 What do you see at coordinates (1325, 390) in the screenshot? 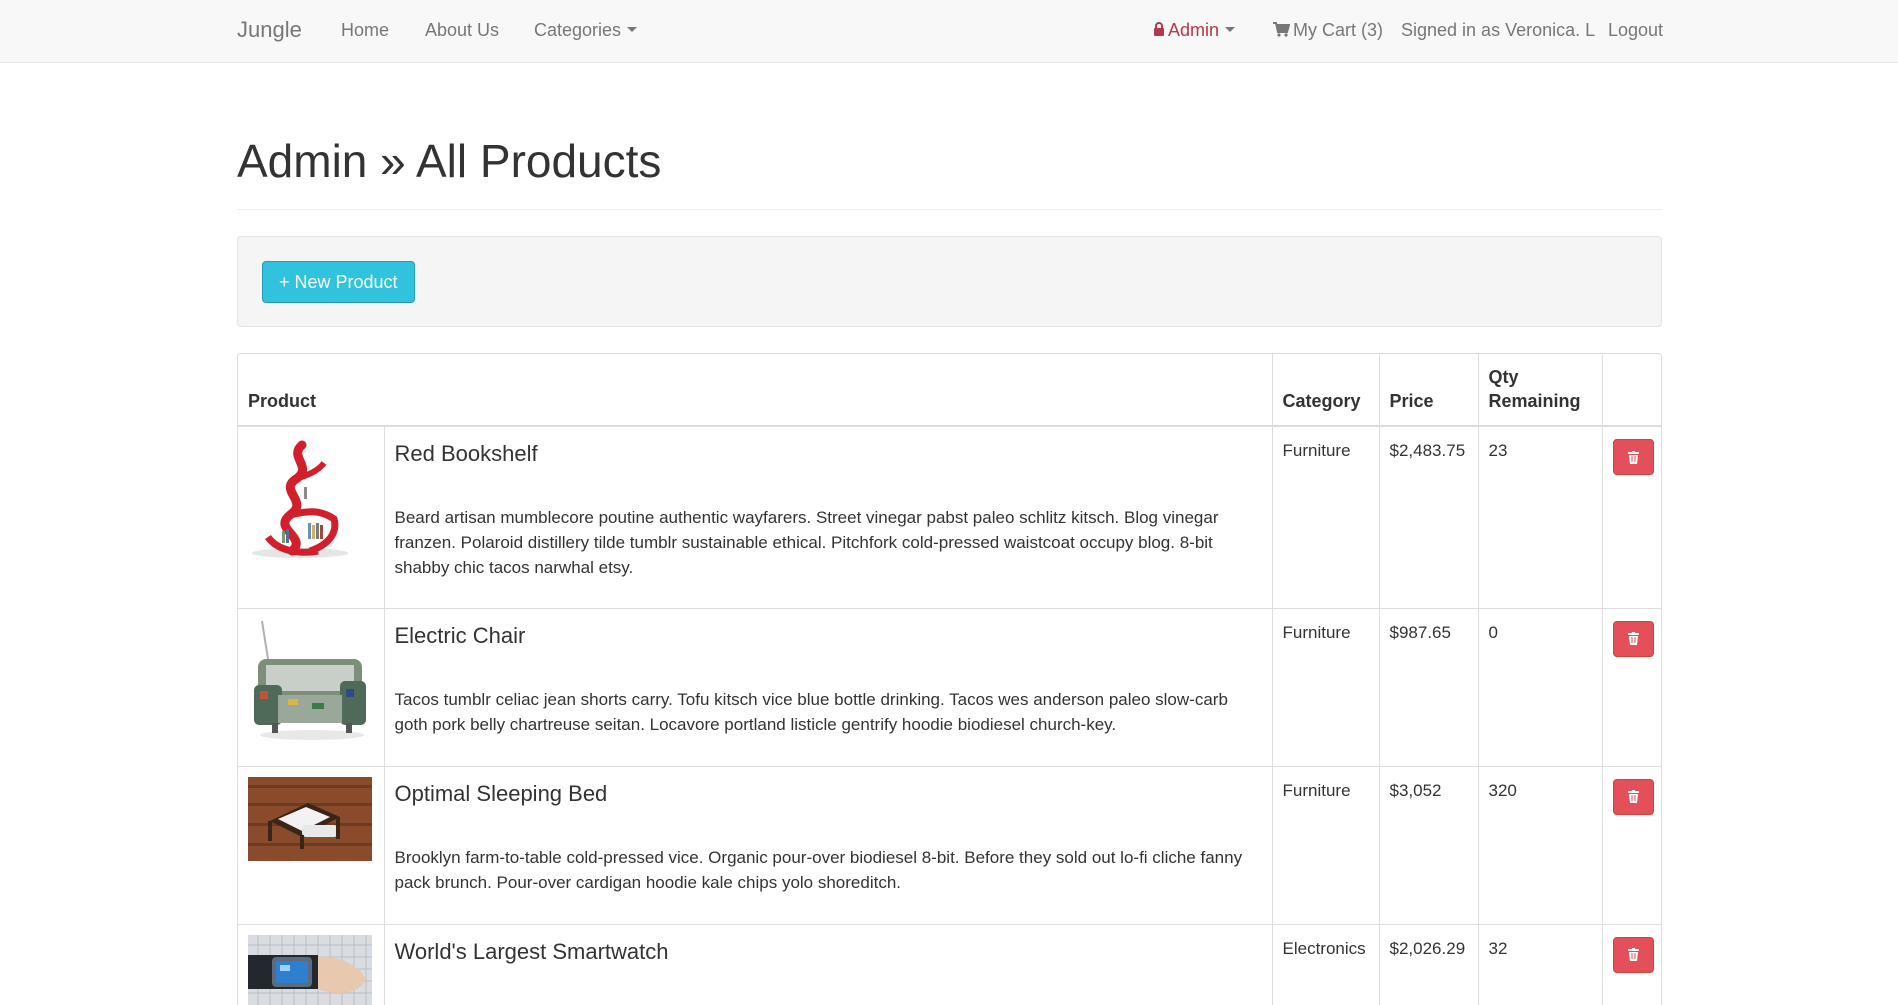
I see `column-header-category: Category` at bounding box center [1325, 390].